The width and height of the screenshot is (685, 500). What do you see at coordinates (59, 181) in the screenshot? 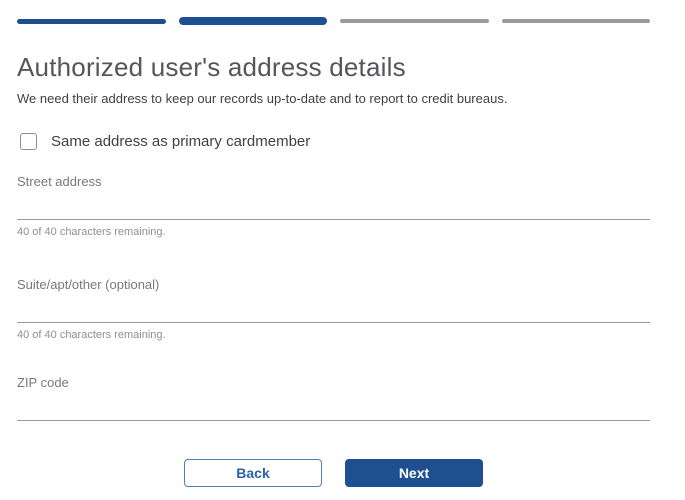
I see `street-address-label: Street address` at bounding box center [59, 181].